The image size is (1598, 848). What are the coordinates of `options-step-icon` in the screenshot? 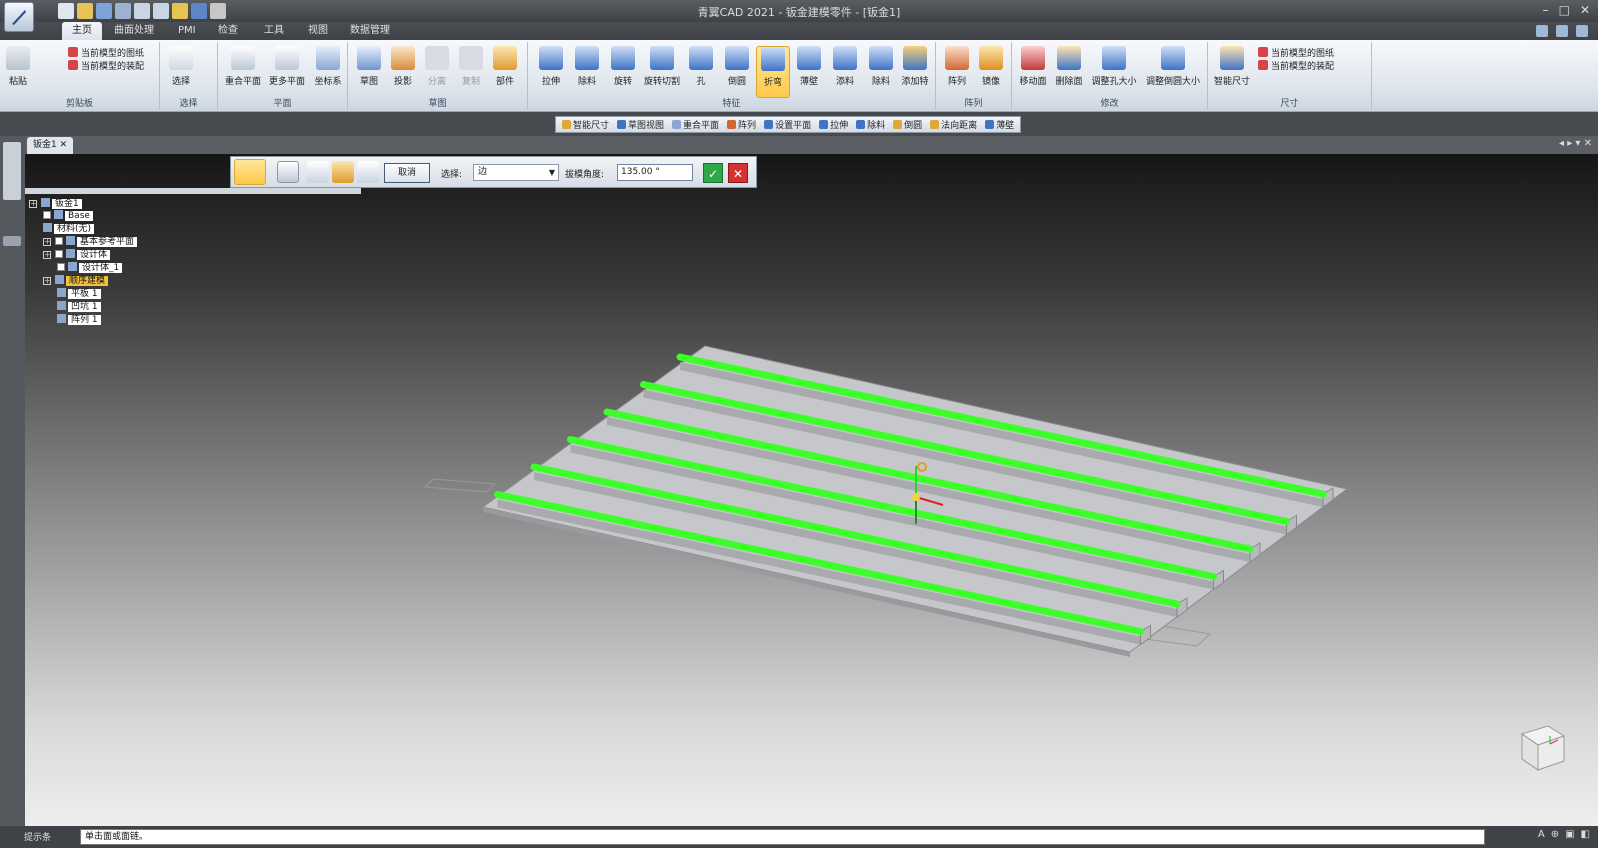 It's located at (288, 172).